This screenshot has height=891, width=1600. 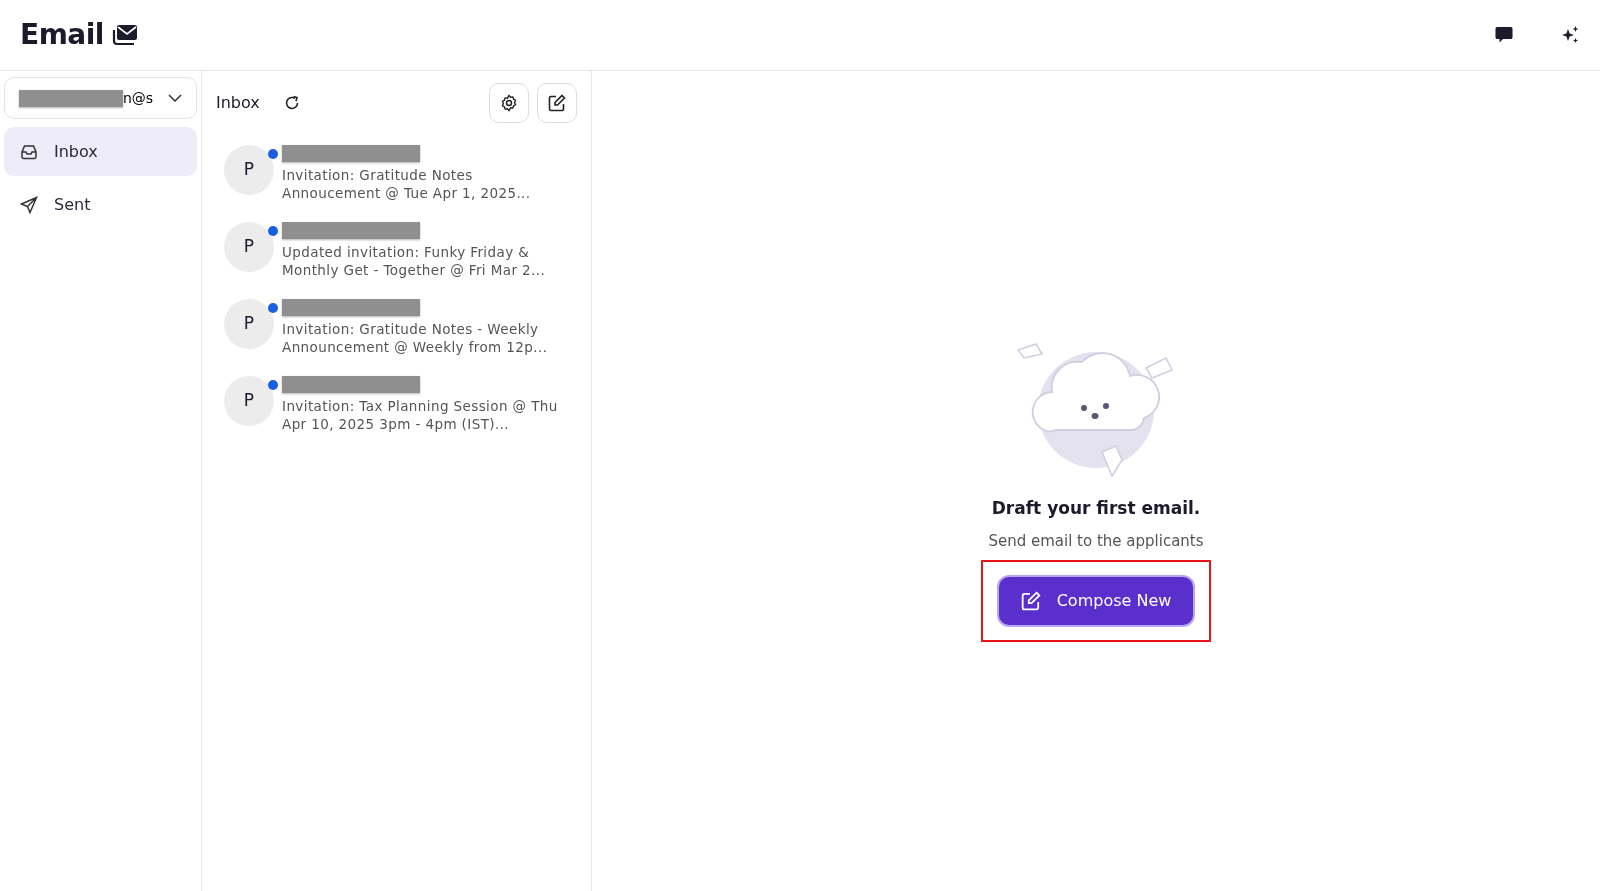 I want to click on account-dropdown: n@s, so click(x=100, y=98).